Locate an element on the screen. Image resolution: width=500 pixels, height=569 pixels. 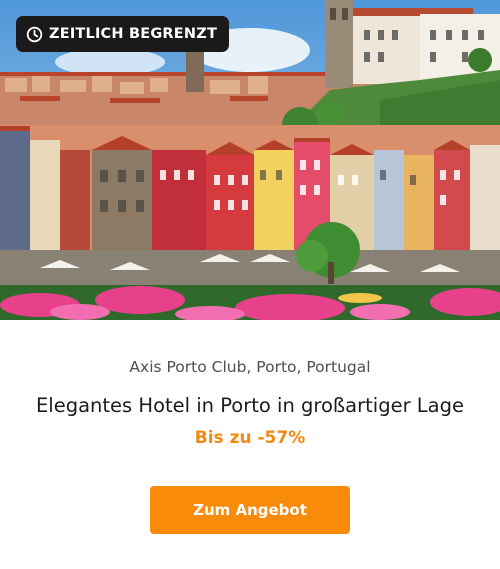
limited-time-badge: ZEITLICH BEGRENZT is located at coordinates (123, 34).